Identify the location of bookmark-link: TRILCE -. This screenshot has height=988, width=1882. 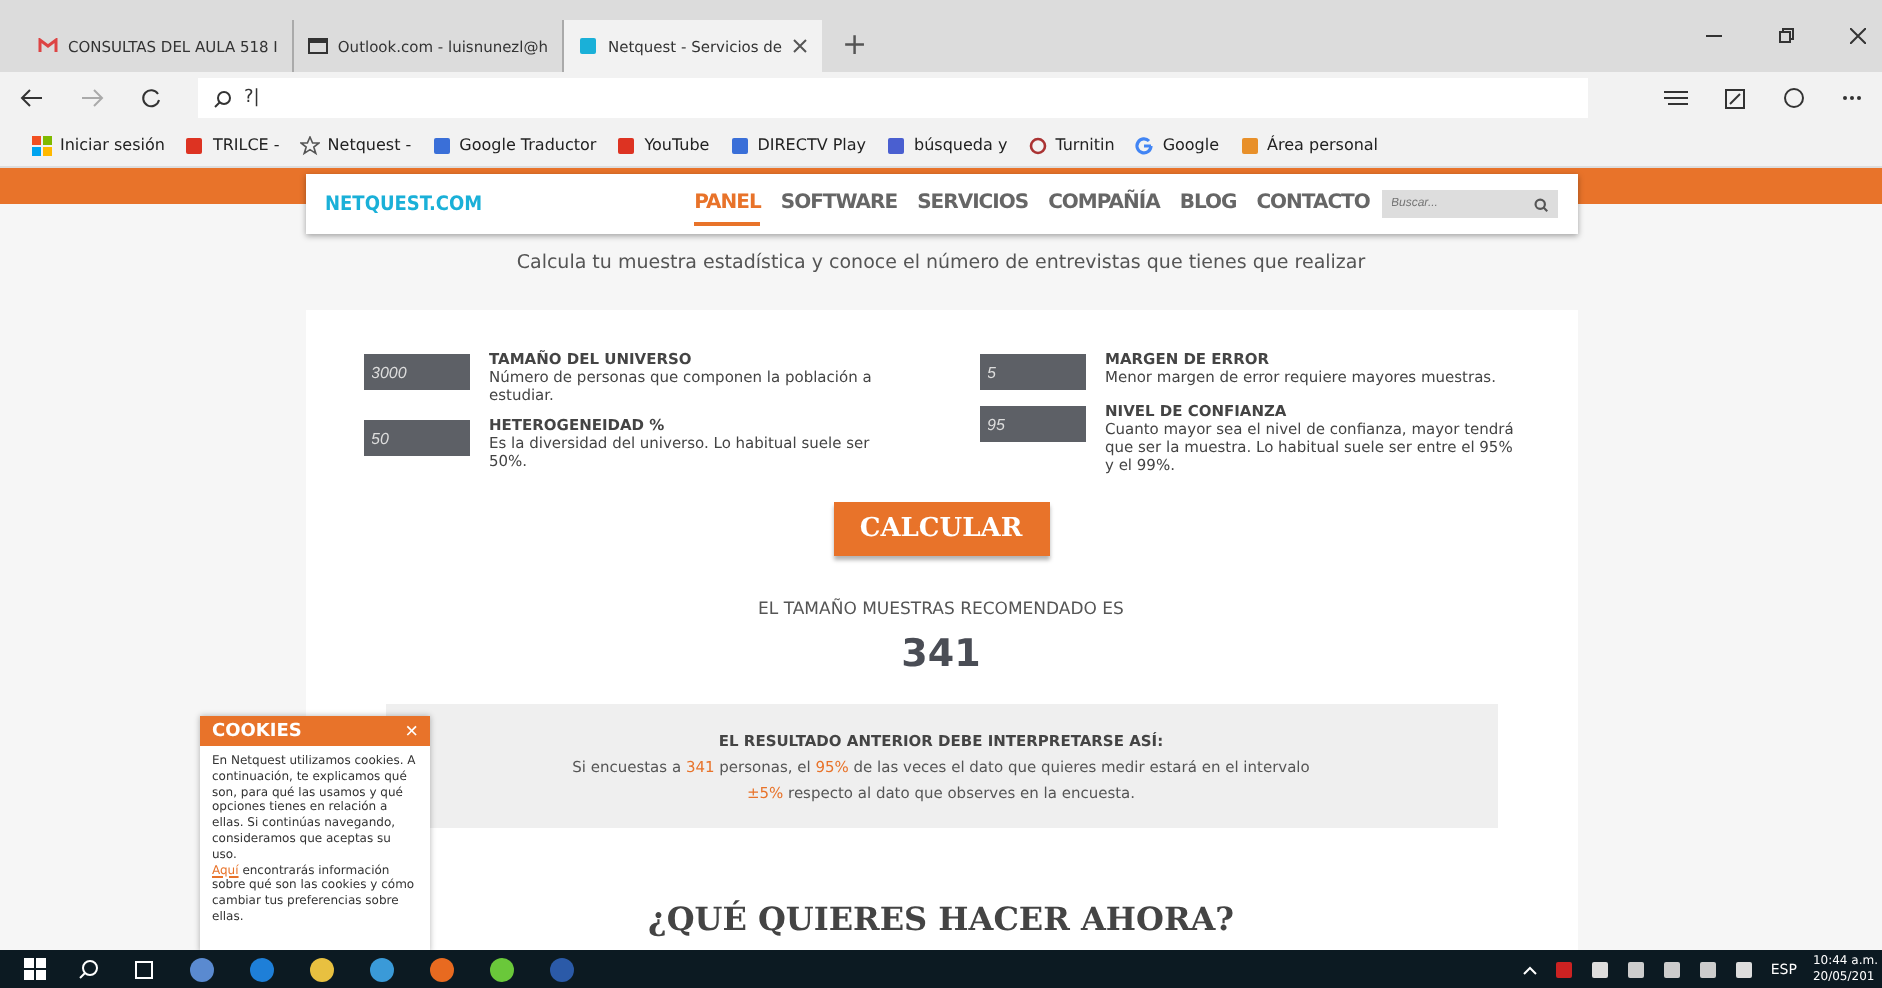
(232, 145).